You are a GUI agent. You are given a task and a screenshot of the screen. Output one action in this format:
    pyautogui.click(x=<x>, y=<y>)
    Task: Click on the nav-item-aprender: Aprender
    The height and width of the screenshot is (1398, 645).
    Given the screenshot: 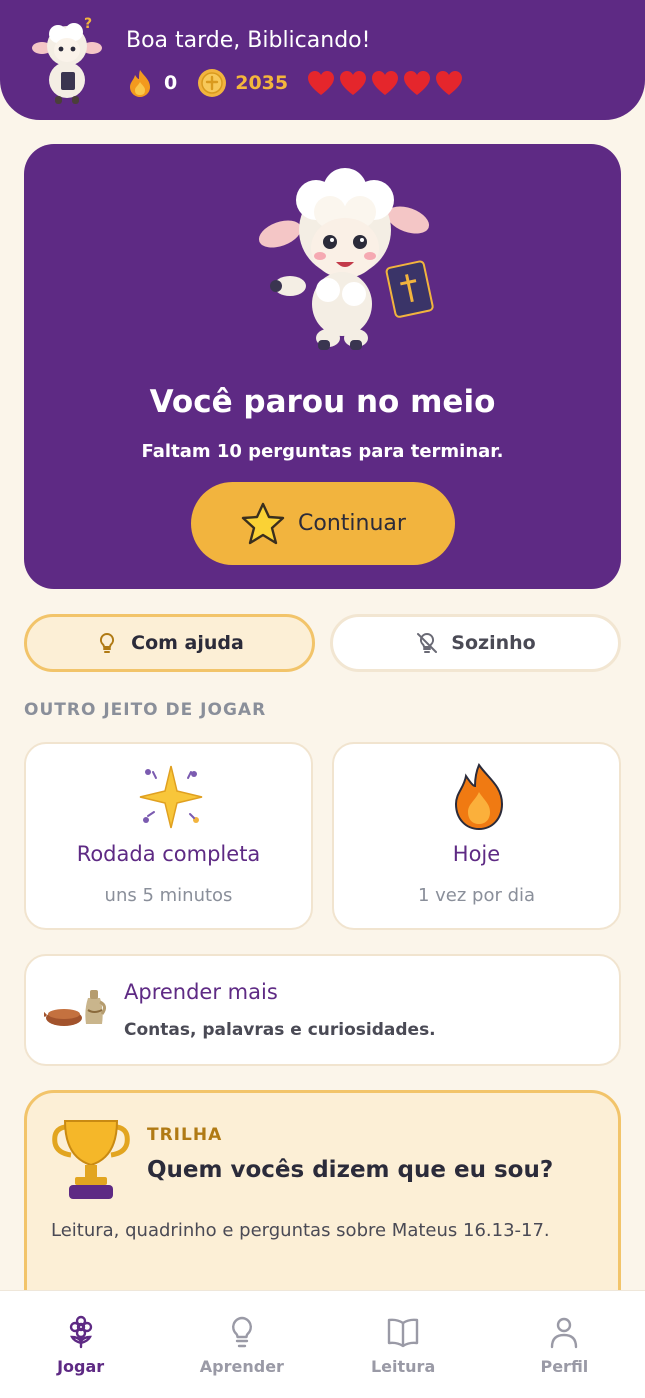 What is the action you would take?
    pyautogui.click(x=241, y=1344)
    